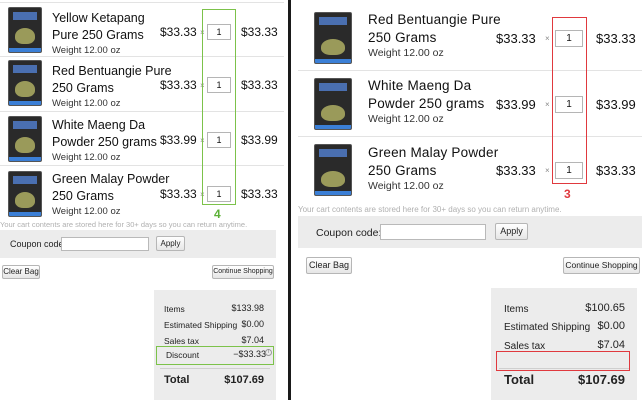 The width and height of the screenshot is (642, 400). Describe the element at coordinates (215, 368) in the screenshot. I see `summary-divider` at that location.